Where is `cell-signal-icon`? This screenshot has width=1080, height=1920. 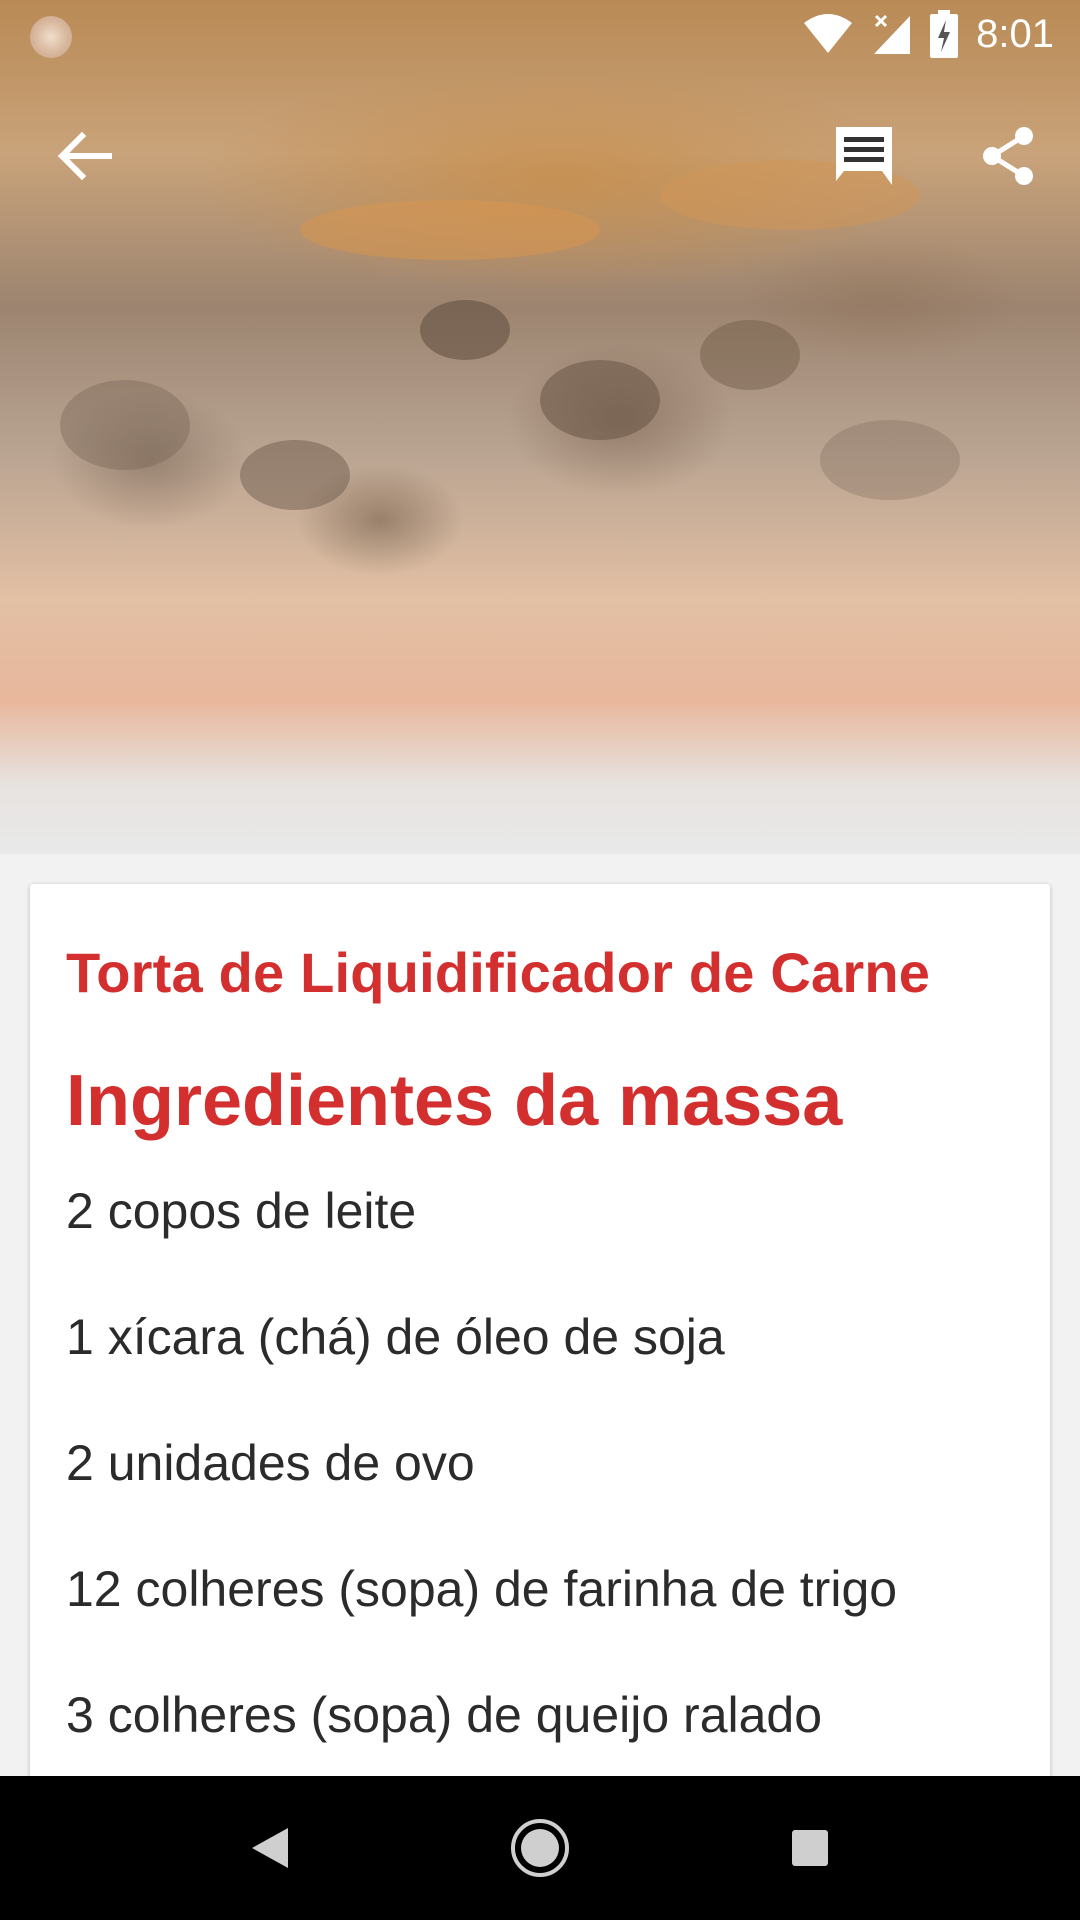
cell-signal-icon is located at coordinates (892, 34).